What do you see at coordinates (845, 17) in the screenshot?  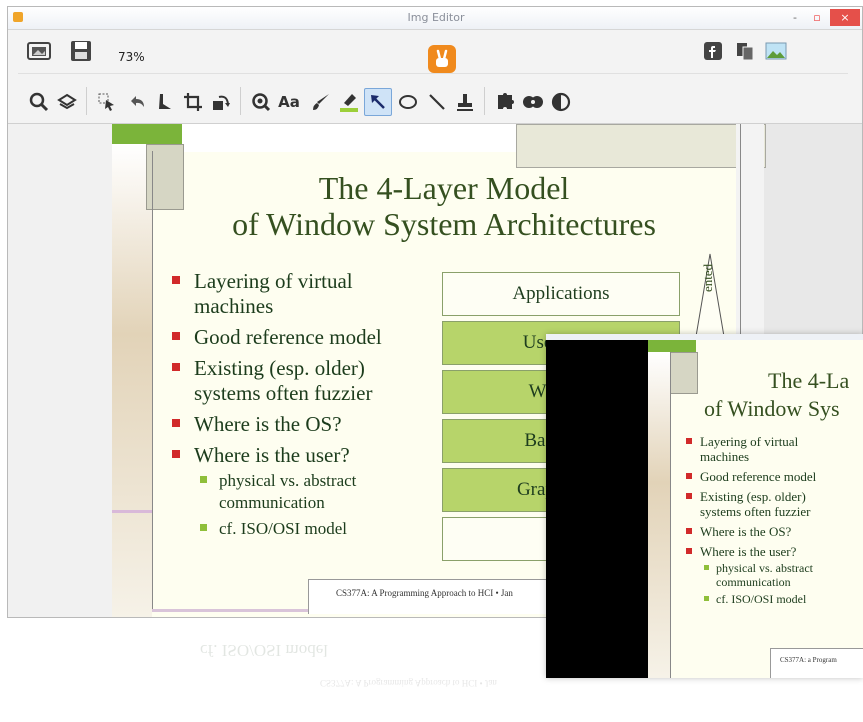 I see `close-button: ×` at bounding box center [845, 17].